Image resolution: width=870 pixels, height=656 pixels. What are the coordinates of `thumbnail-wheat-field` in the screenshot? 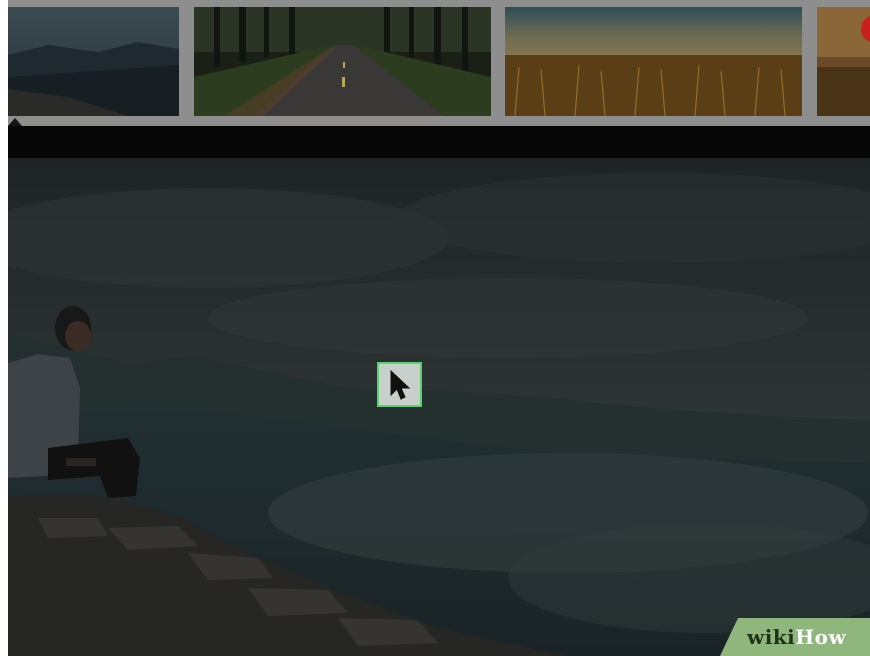 It's located at (653, 61).